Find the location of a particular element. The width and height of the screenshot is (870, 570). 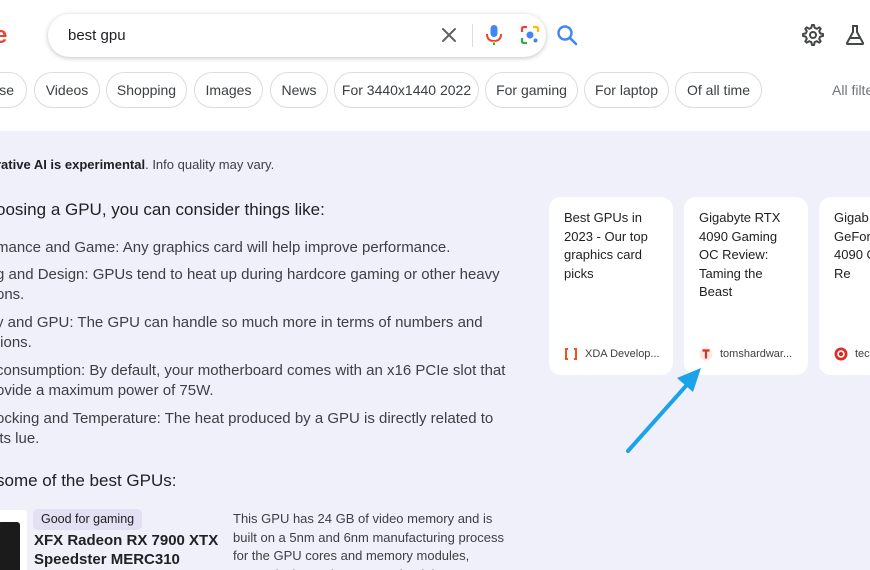

annotation-arrow is located at coordinates (663, 410).